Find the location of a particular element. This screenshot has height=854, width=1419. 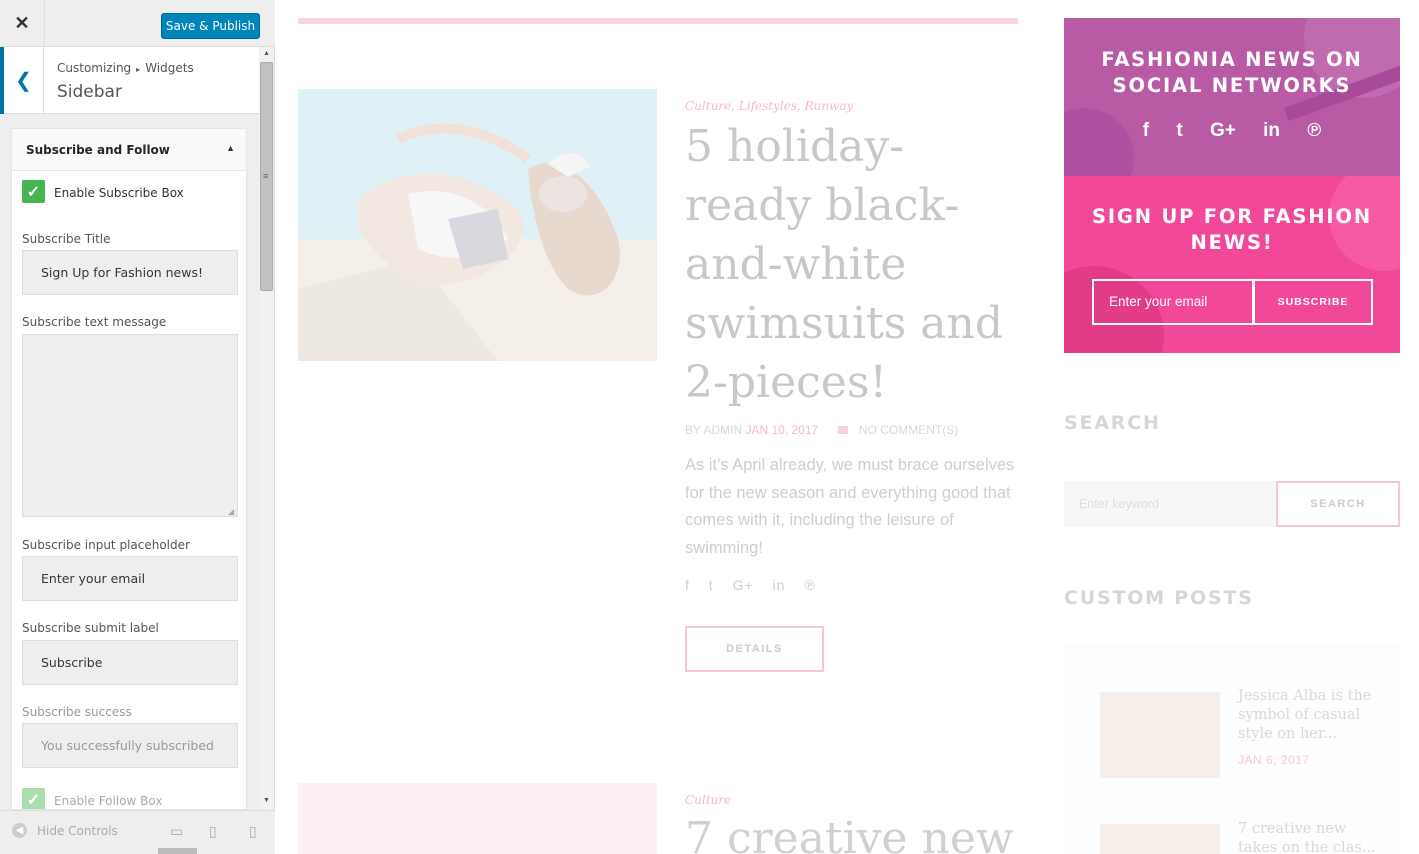

breadcrumb-root: Customizing is located at coordinates (94, 68).